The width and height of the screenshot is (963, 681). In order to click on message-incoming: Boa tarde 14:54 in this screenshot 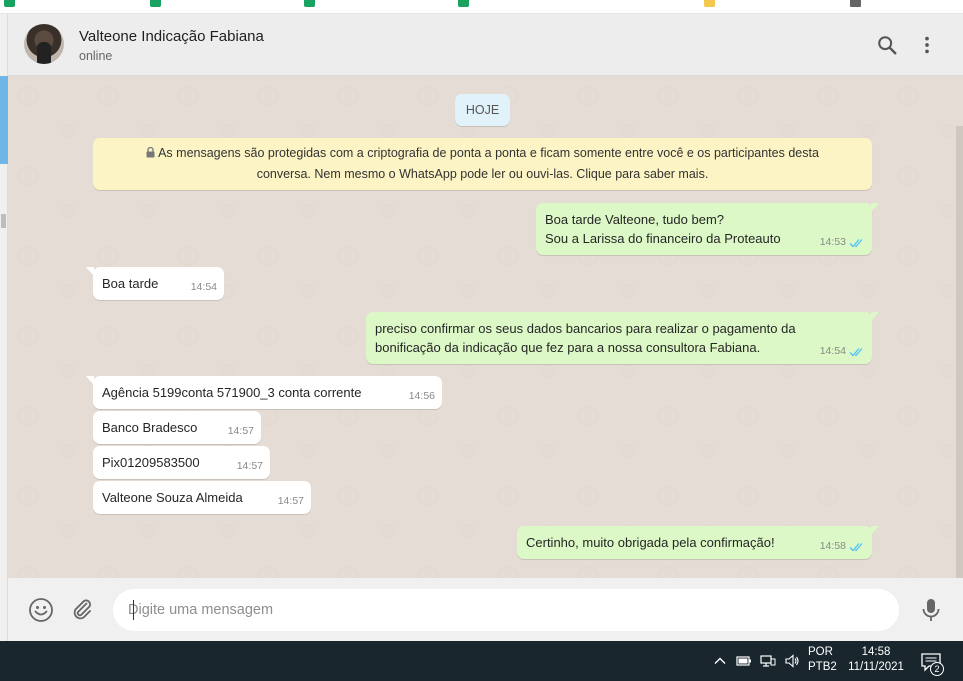, I will do `click(155, 283)`.